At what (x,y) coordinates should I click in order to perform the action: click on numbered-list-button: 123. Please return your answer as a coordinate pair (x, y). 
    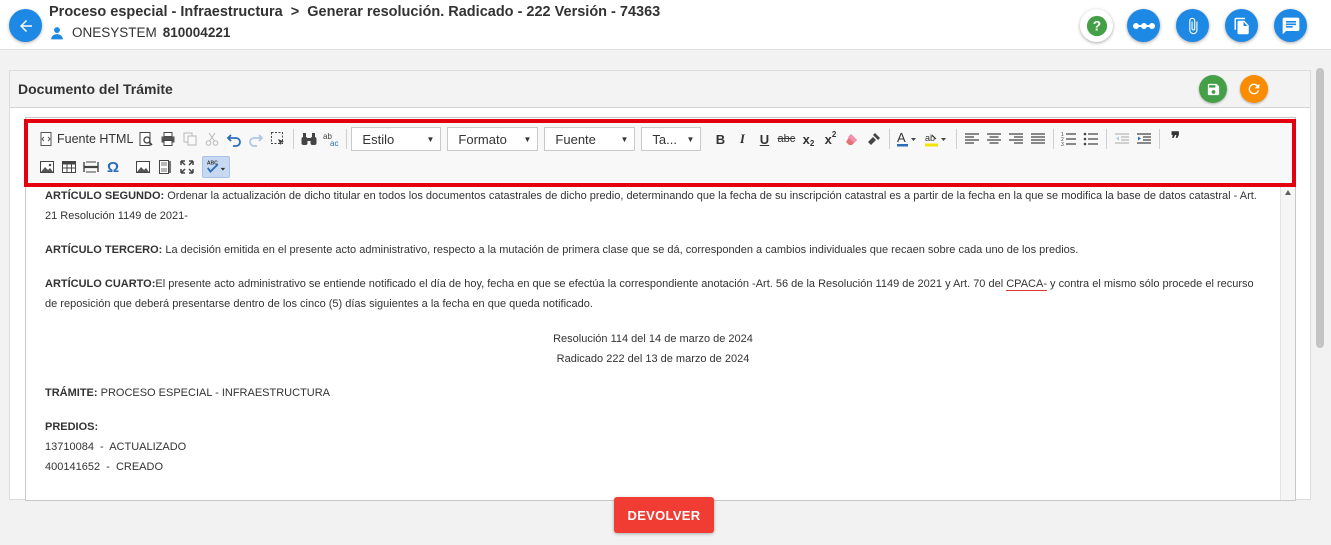
    Looking at the image, I should click on (1069, 139).